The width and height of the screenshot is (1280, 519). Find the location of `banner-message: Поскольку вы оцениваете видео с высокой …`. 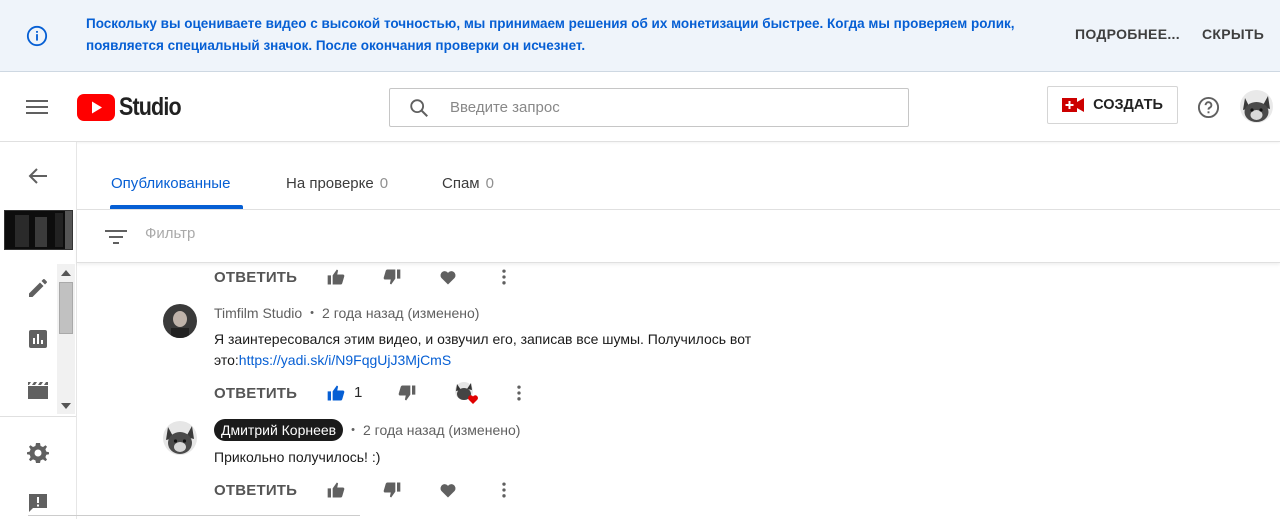

banner-message: Поскольку вы оцениваете видео с высокой … is located at coordinates (550, 34).